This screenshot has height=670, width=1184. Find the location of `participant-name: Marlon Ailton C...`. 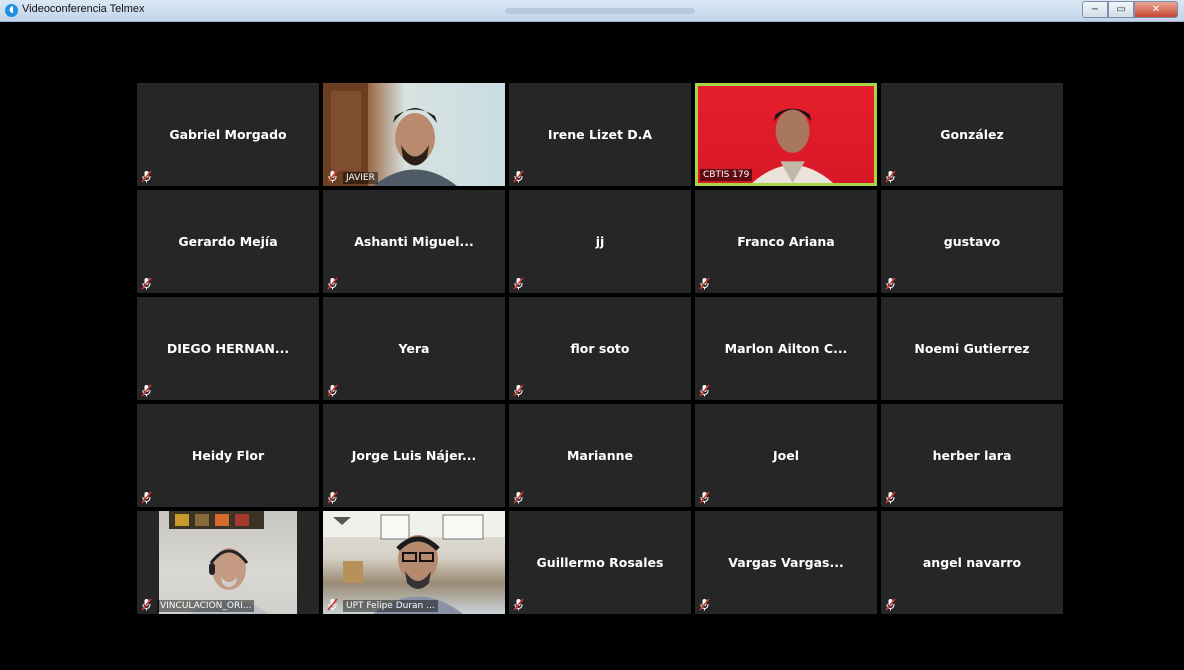

participant-name: Marlon Ailton C... is located at coordinates (786, 348).